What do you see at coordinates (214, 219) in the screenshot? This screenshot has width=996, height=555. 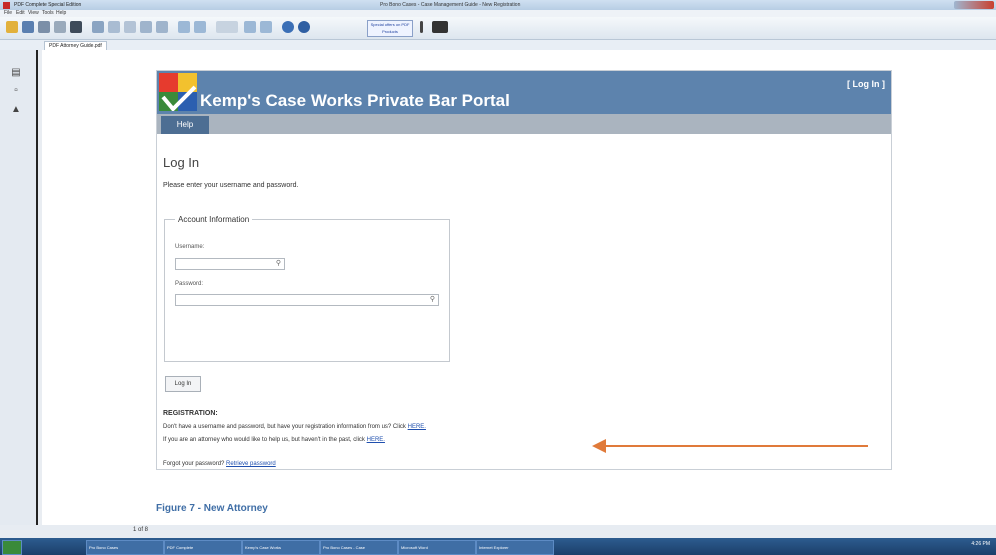 I see `fieldset-legend: Account Information` at bounding box center [214, 219].